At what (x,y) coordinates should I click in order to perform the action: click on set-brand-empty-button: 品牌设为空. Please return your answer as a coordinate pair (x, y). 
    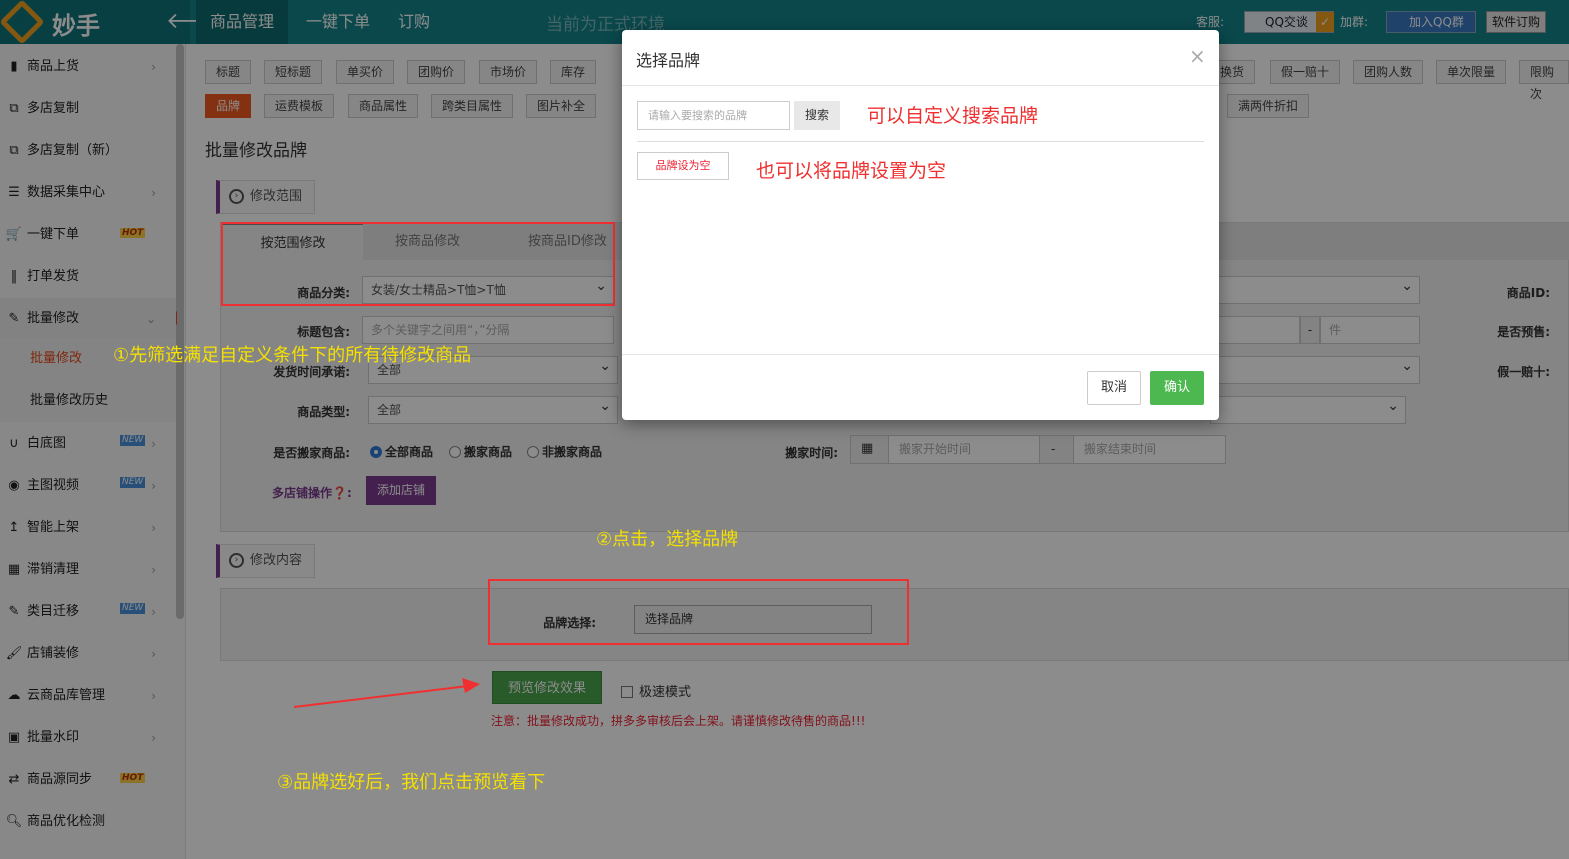
    Looking at the image, I should click on (683, 166).